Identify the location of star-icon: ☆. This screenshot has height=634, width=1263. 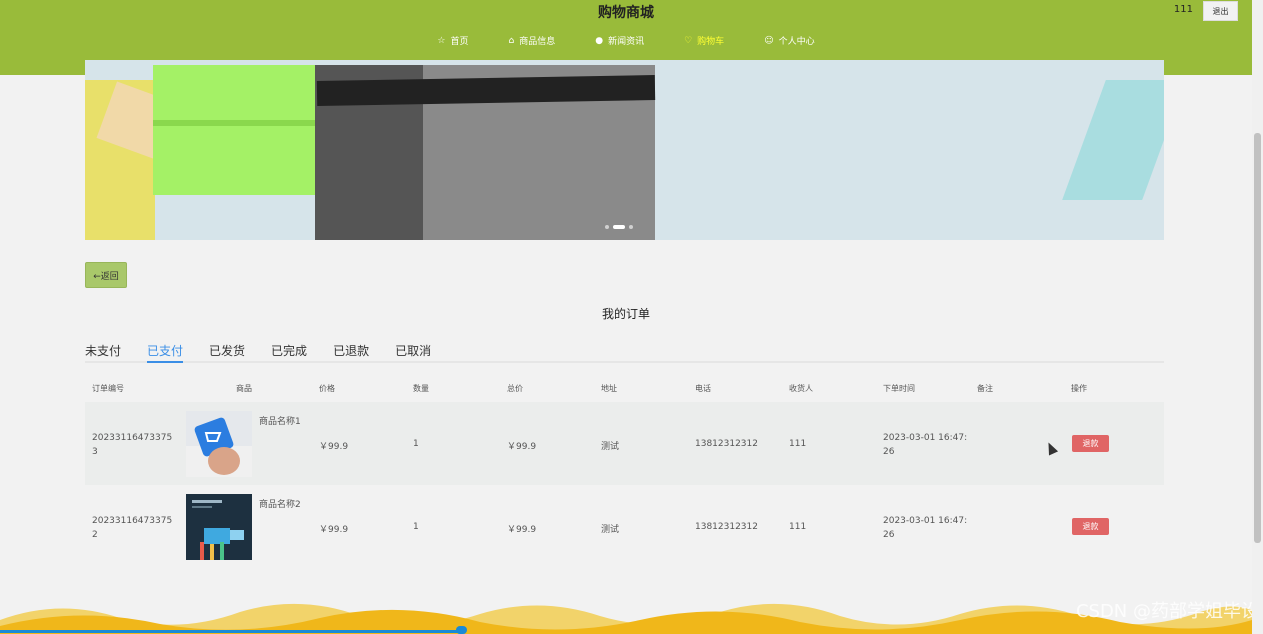
(441, 40).